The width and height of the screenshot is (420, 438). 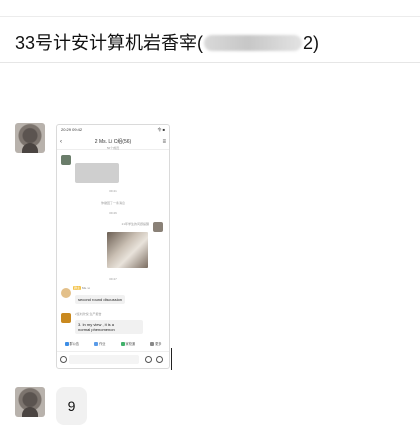 I want to click on chat-header: 33号计安计算机岩香宰( 2), so click(x=210, y=39).